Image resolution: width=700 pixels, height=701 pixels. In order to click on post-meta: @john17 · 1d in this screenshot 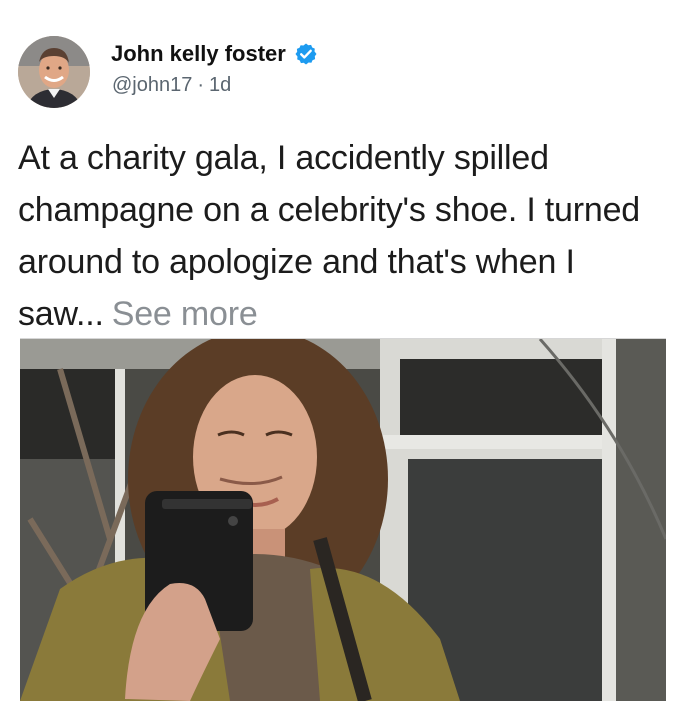, I will do `click(171, 85)`.